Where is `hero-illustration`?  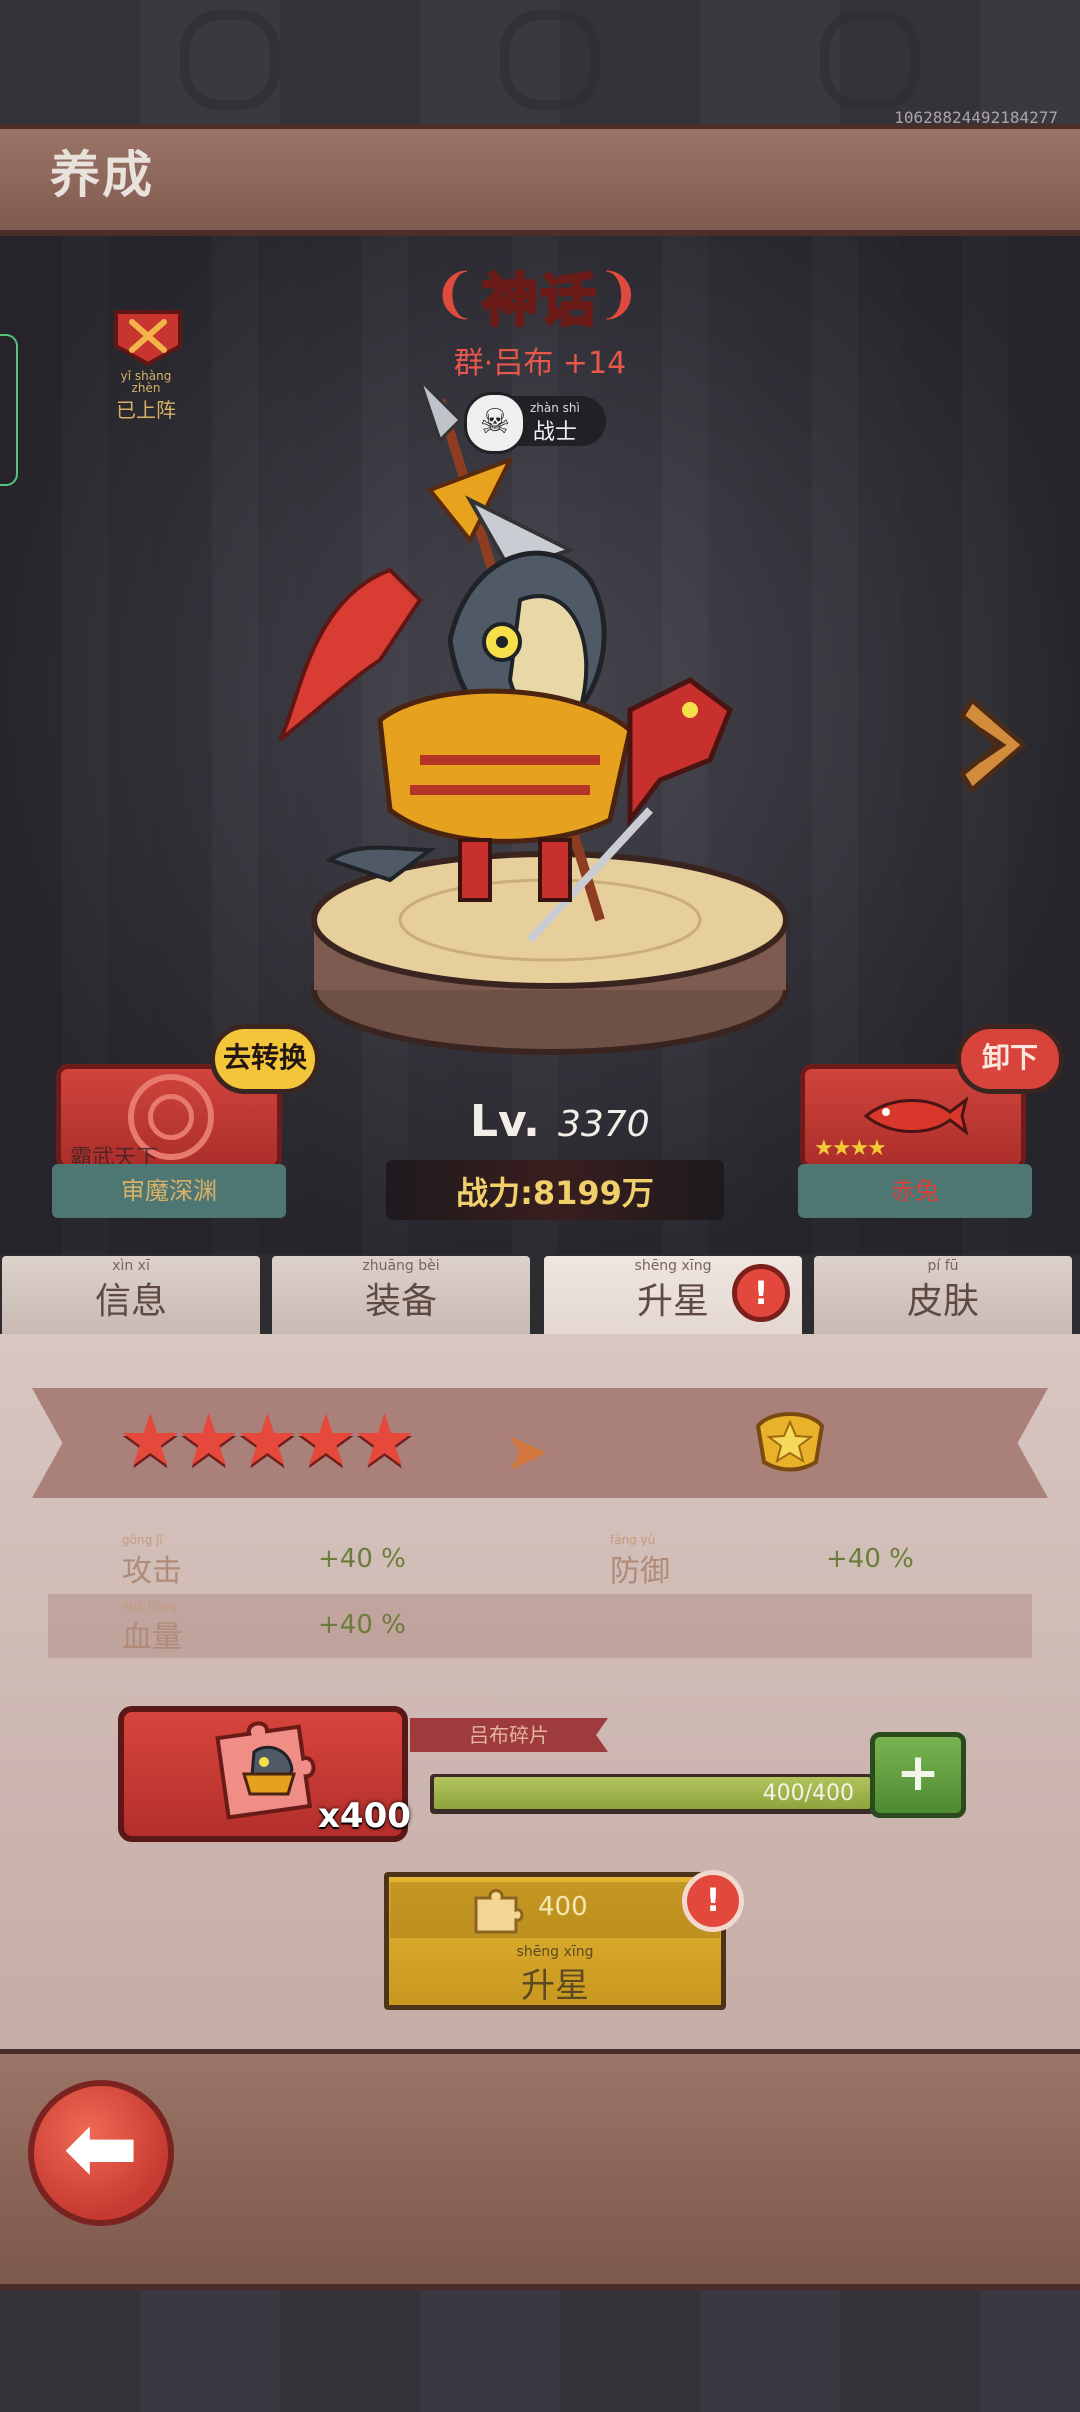 hero-illustration is located at coordinates (533, 717).